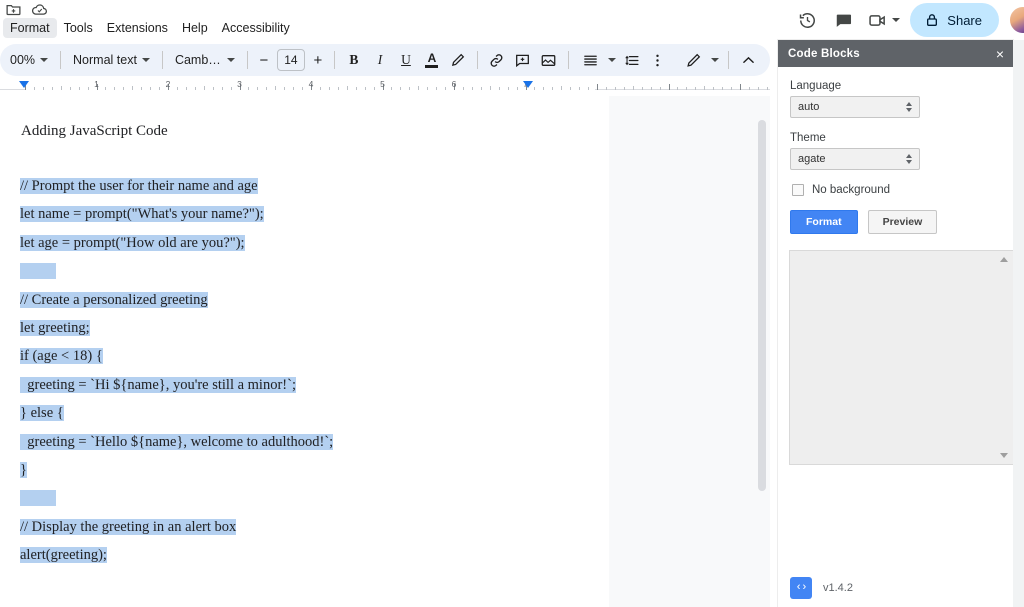 This screenshot has width=1024, height=607. What do you see at coordinates (142, 214) in the screenshot?
I see `code-line-text: let name = prompt("What's your name?");` at bounding box center [142, 214].